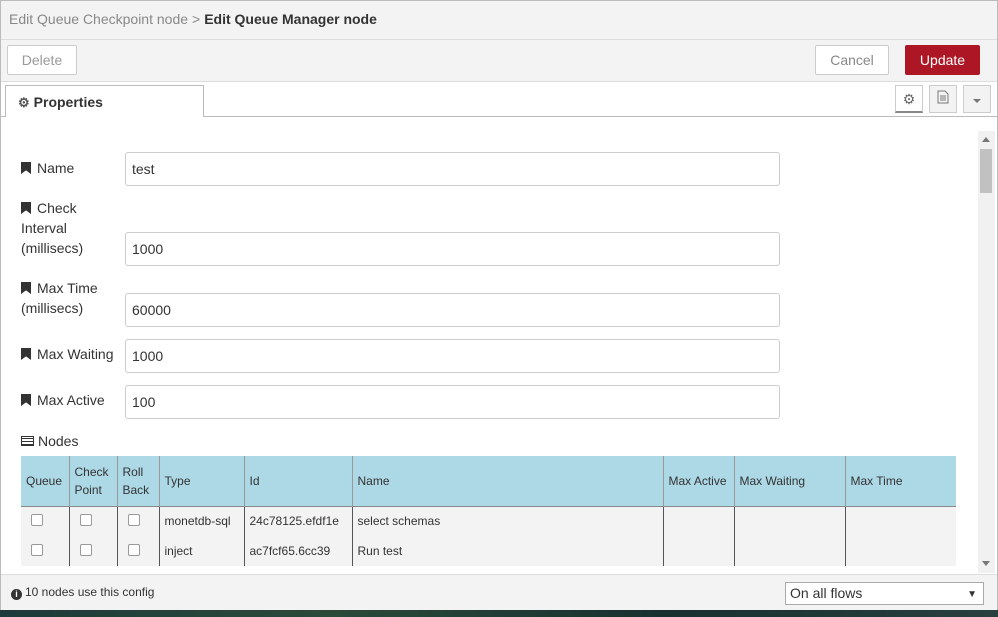 The width and height of the screenshot is (998, 617). I want to click on tab-properties-label: Properties, so click(68, 102).